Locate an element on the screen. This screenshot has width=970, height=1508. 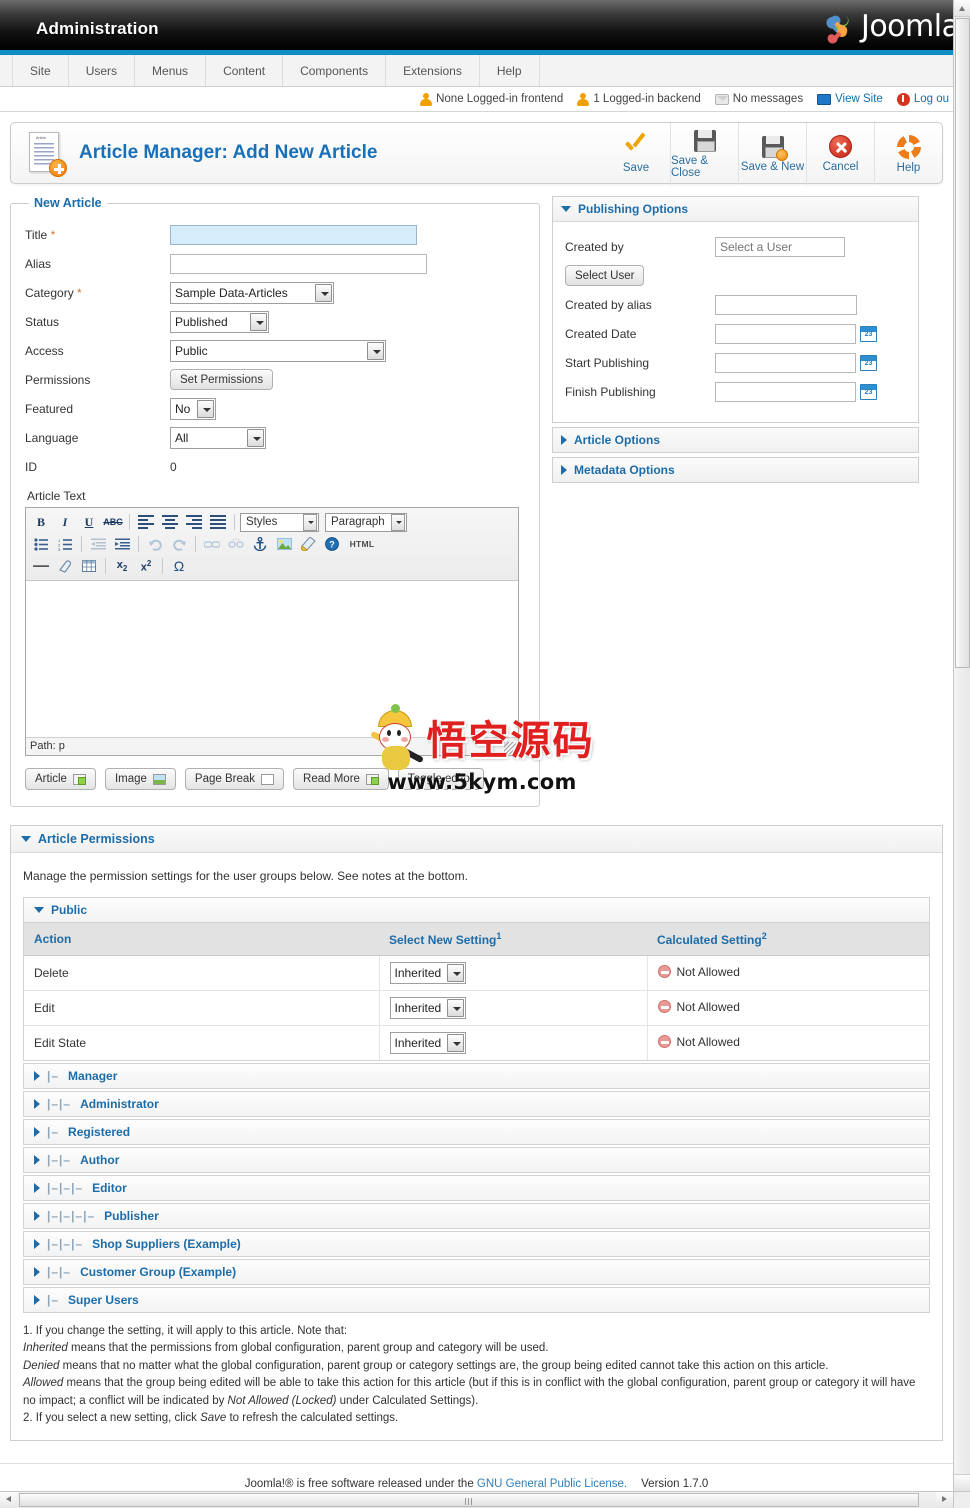
start-publishing-input is located at coordinates (785, 362).